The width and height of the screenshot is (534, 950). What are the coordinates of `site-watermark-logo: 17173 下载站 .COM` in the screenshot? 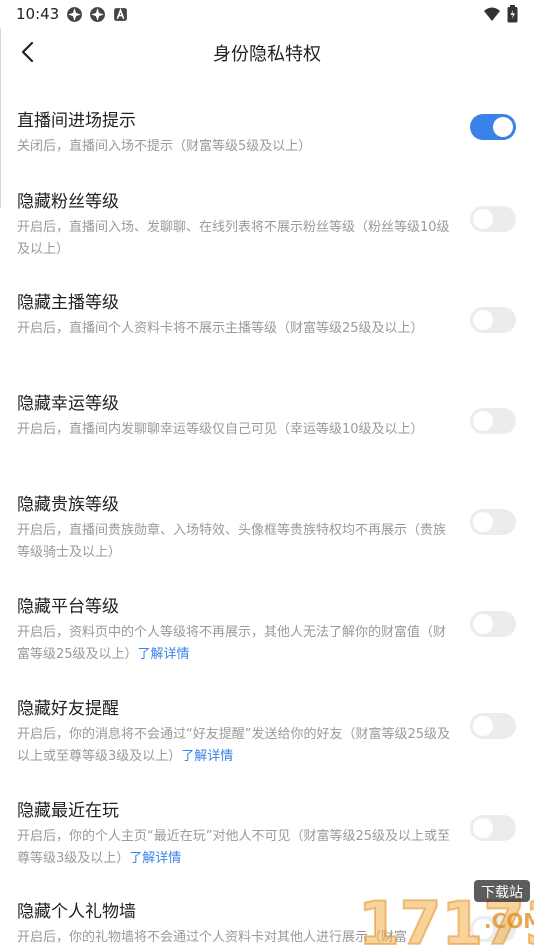 It's located at (445, 915).